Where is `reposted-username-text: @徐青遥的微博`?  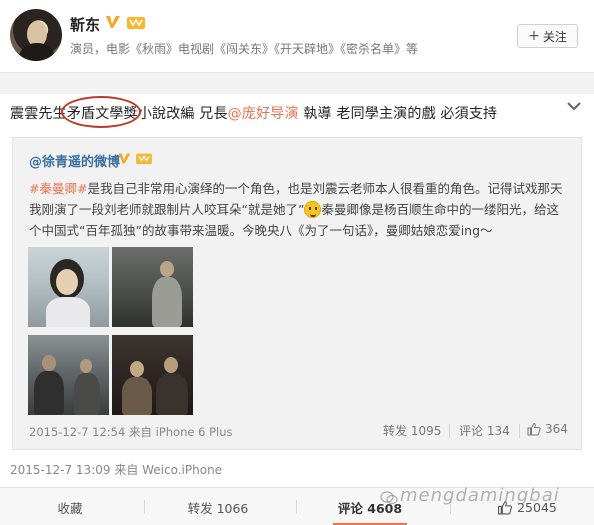 reposted-username-text: @徐青遥的微博 is located at coordinates (74, 162).